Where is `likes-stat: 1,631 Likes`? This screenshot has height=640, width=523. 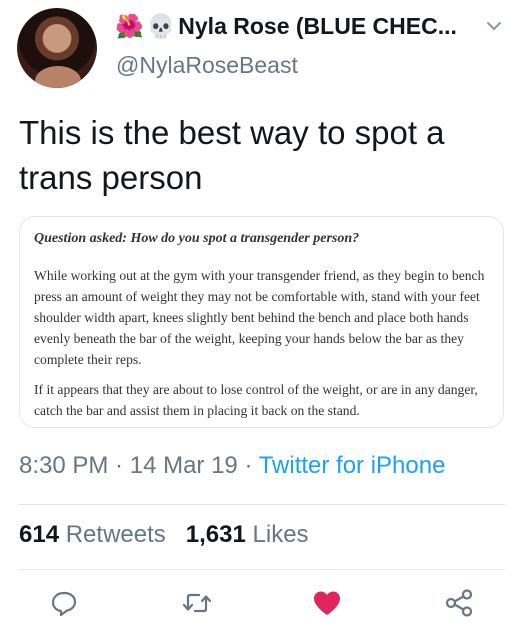
likes-stat: 1,631 Likes is located at coordinates (247, 534).